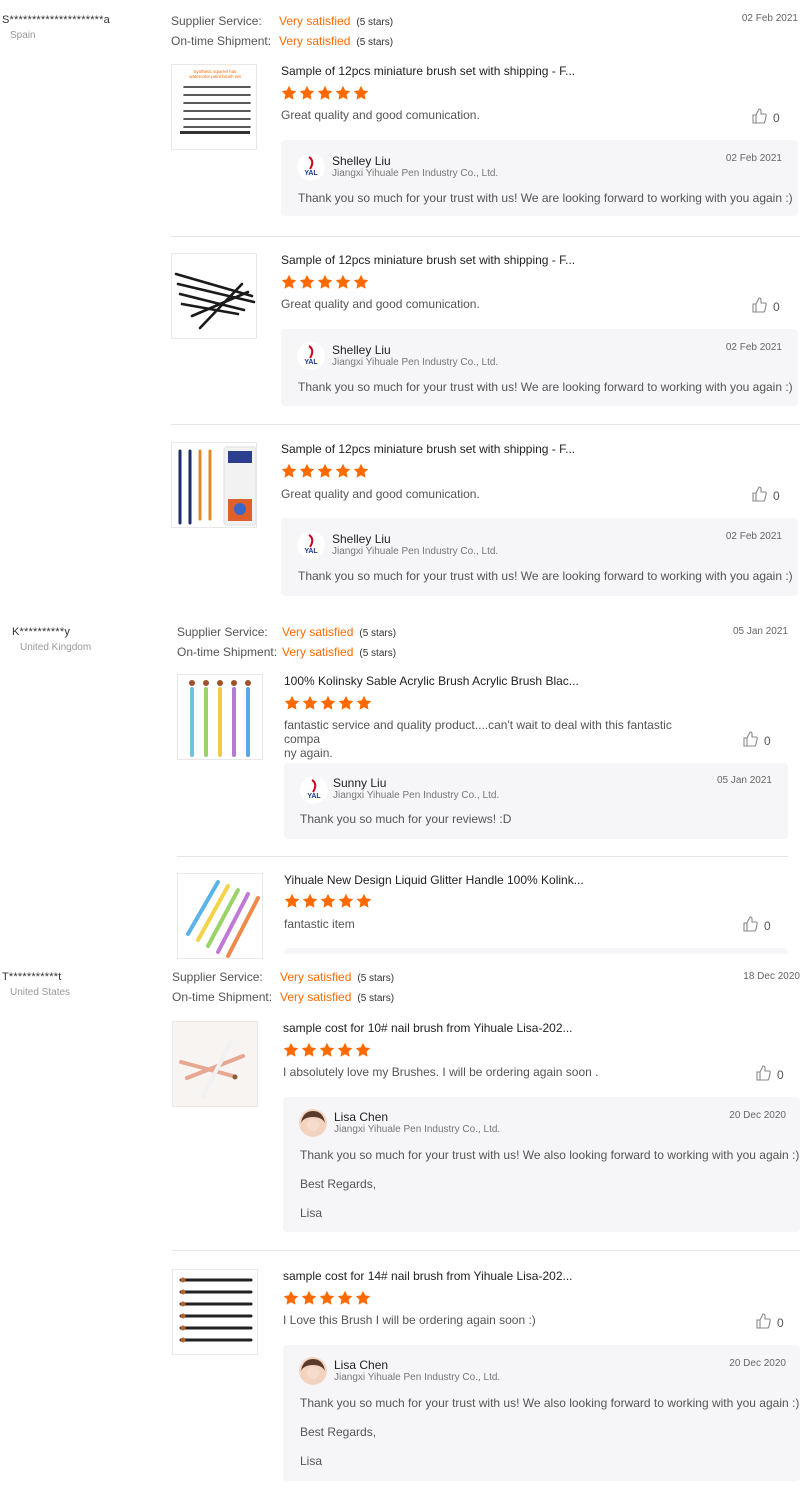  I want to click on reviewer-block: S*********************a Spain, so click(82, 27).